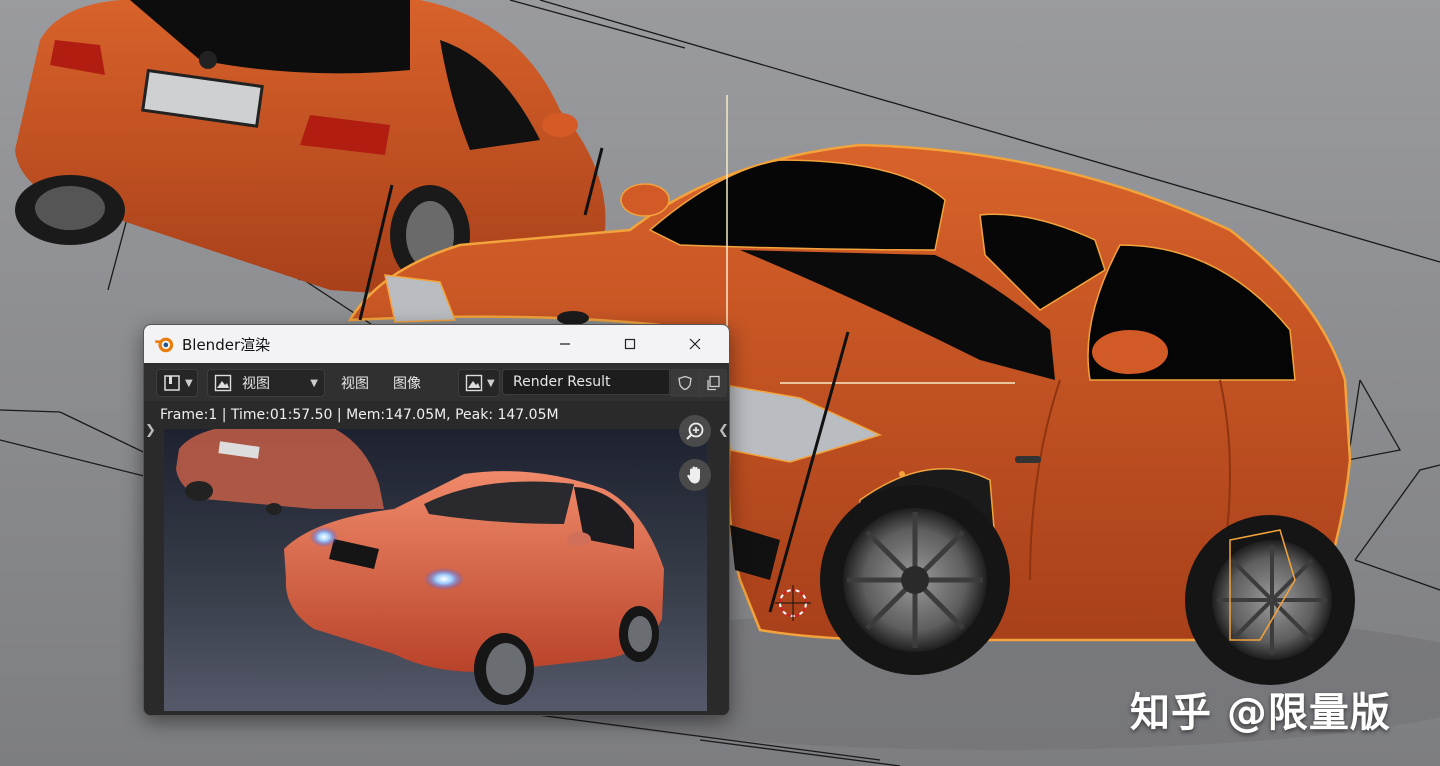 The width and height of the screenshot is (1440, 766). I want to click on minimize-button, so click(565, 344).